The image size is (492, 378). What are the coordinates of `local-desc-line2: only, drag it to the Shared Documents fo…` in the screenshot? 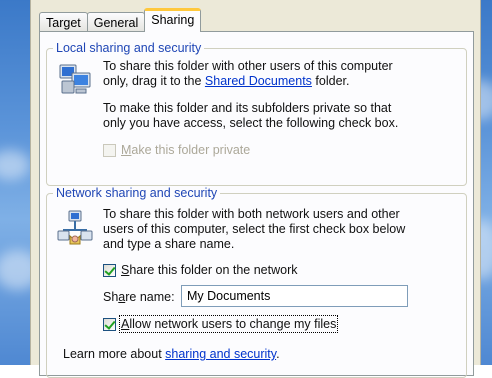 It's located at (226, 81).